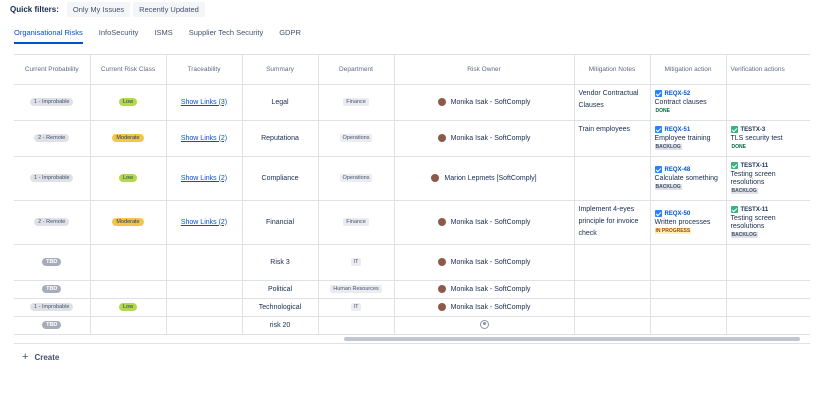  What do you see at coordinates (119, 35) in the screenshot?
I see `tab-infosecurity: InfoSecurity` at bounding box center [119, 35].